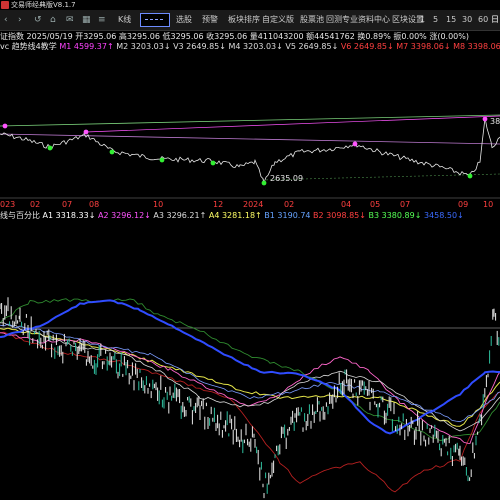 Image resolution: width=500 pixels, height=500 pixels. What do you see at coordinates (375, 204) in the screenshot?
I see `date-tick: 05` at bounding box center [375, 204].